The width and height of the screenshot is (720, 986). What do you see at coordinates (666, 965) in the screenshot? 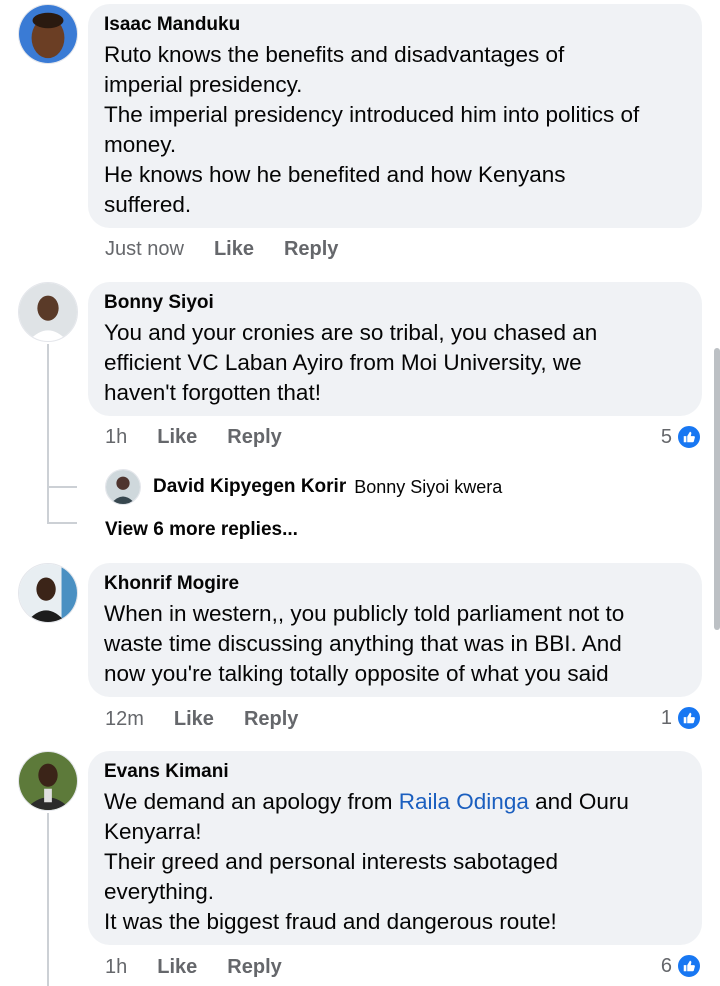
I see `reaction-count: 6` at bounding box center [666, 965].